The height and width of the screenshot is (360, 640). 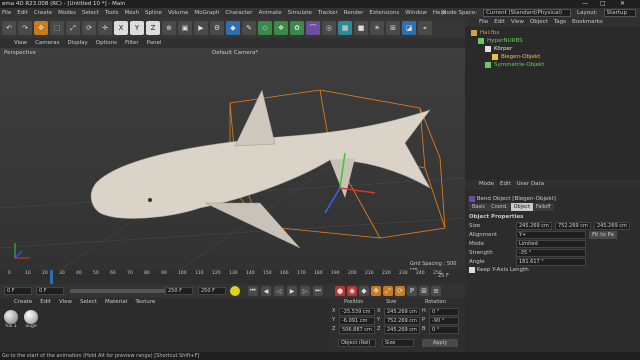 I want to click on minimize-icon: —, so click(x=585, y=4).